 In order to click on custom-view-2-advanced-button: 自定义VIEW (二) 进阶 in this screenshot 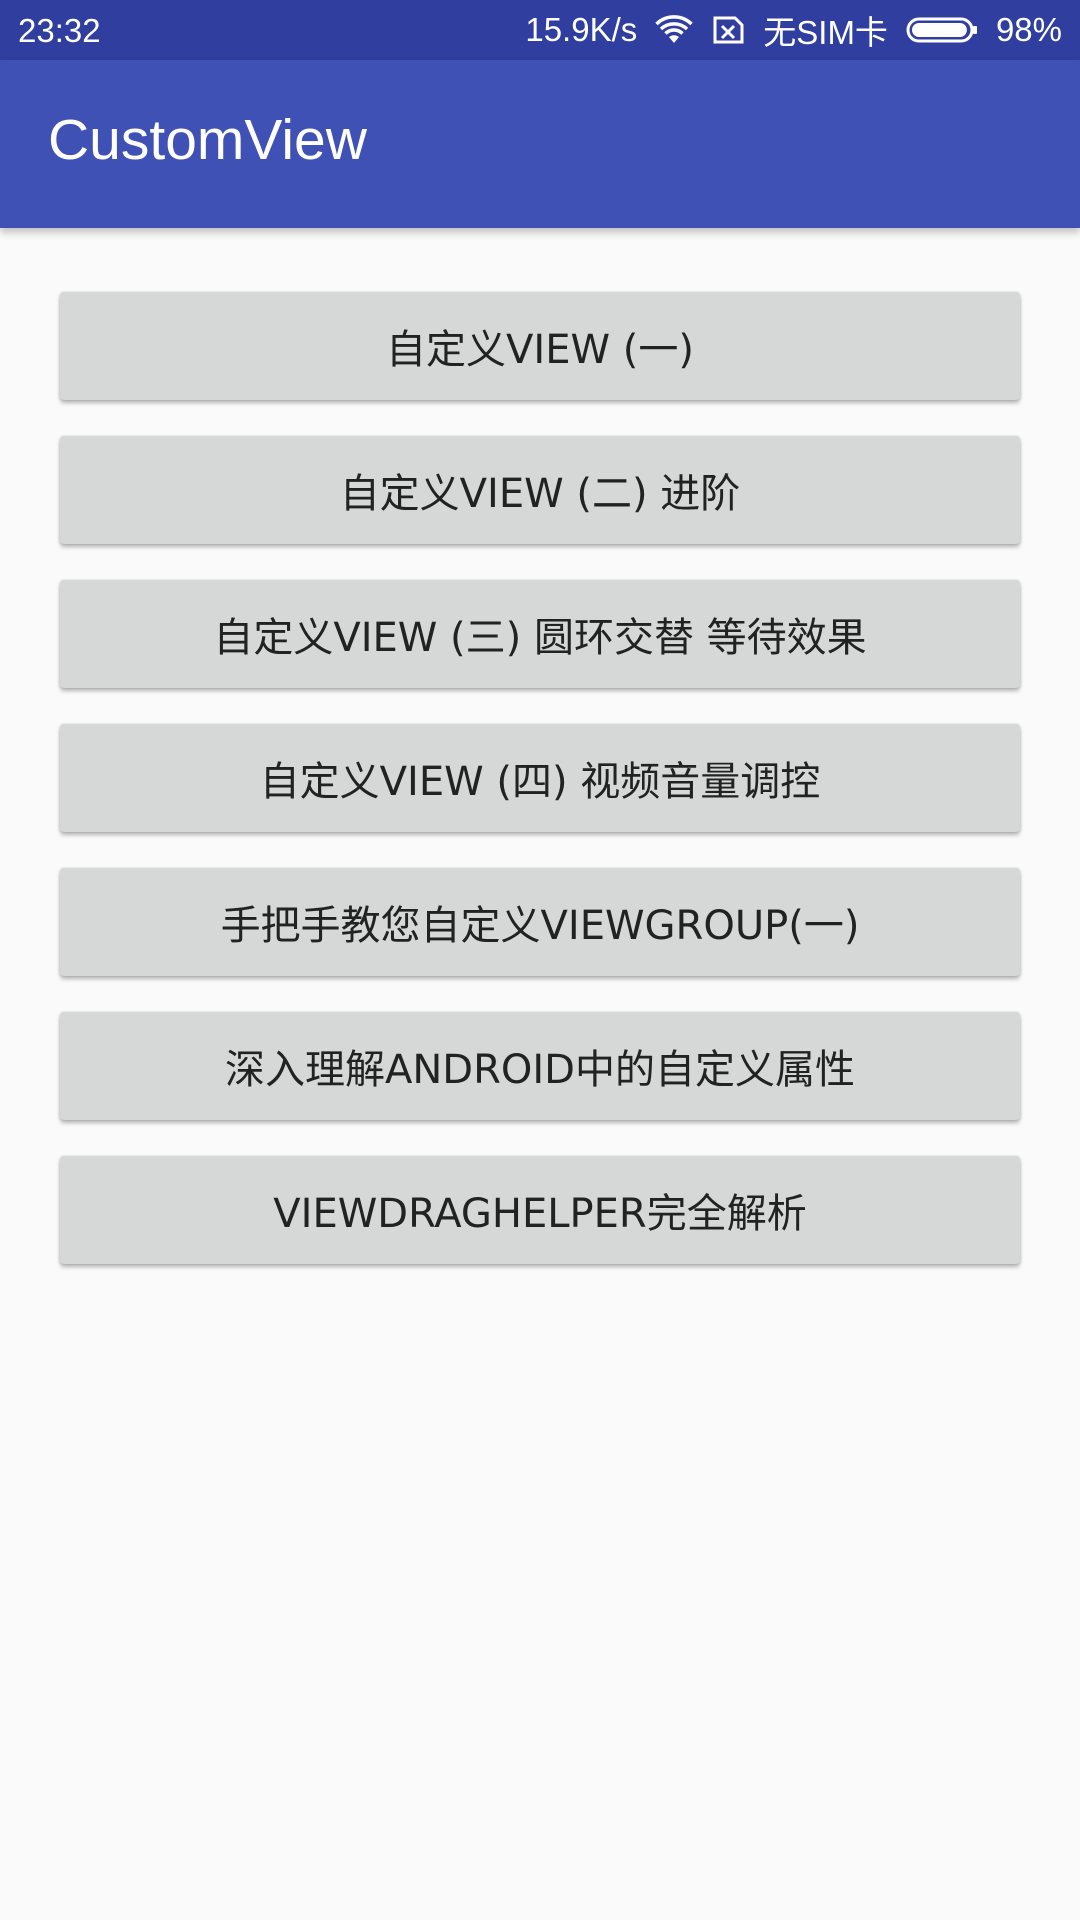, I will do `click(540, 490)`.